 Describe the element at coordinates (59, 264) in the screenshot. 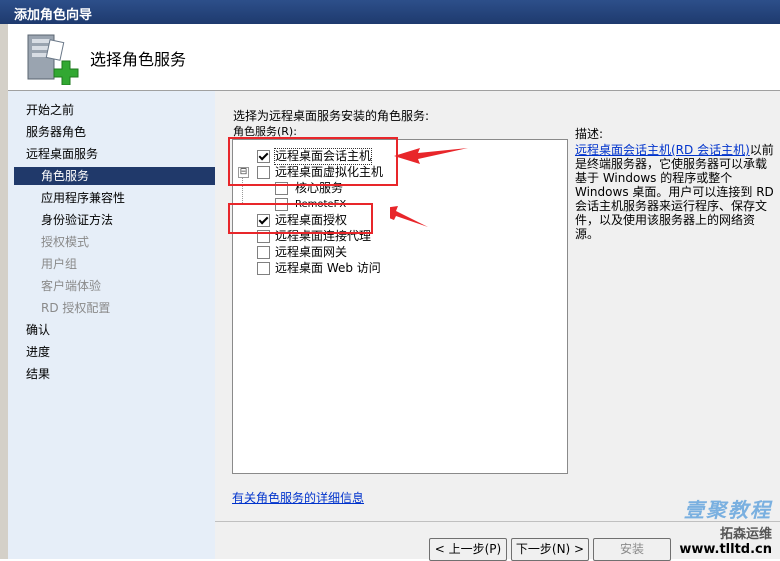

I see `nav-item-user-groups: 用户组` at that location.